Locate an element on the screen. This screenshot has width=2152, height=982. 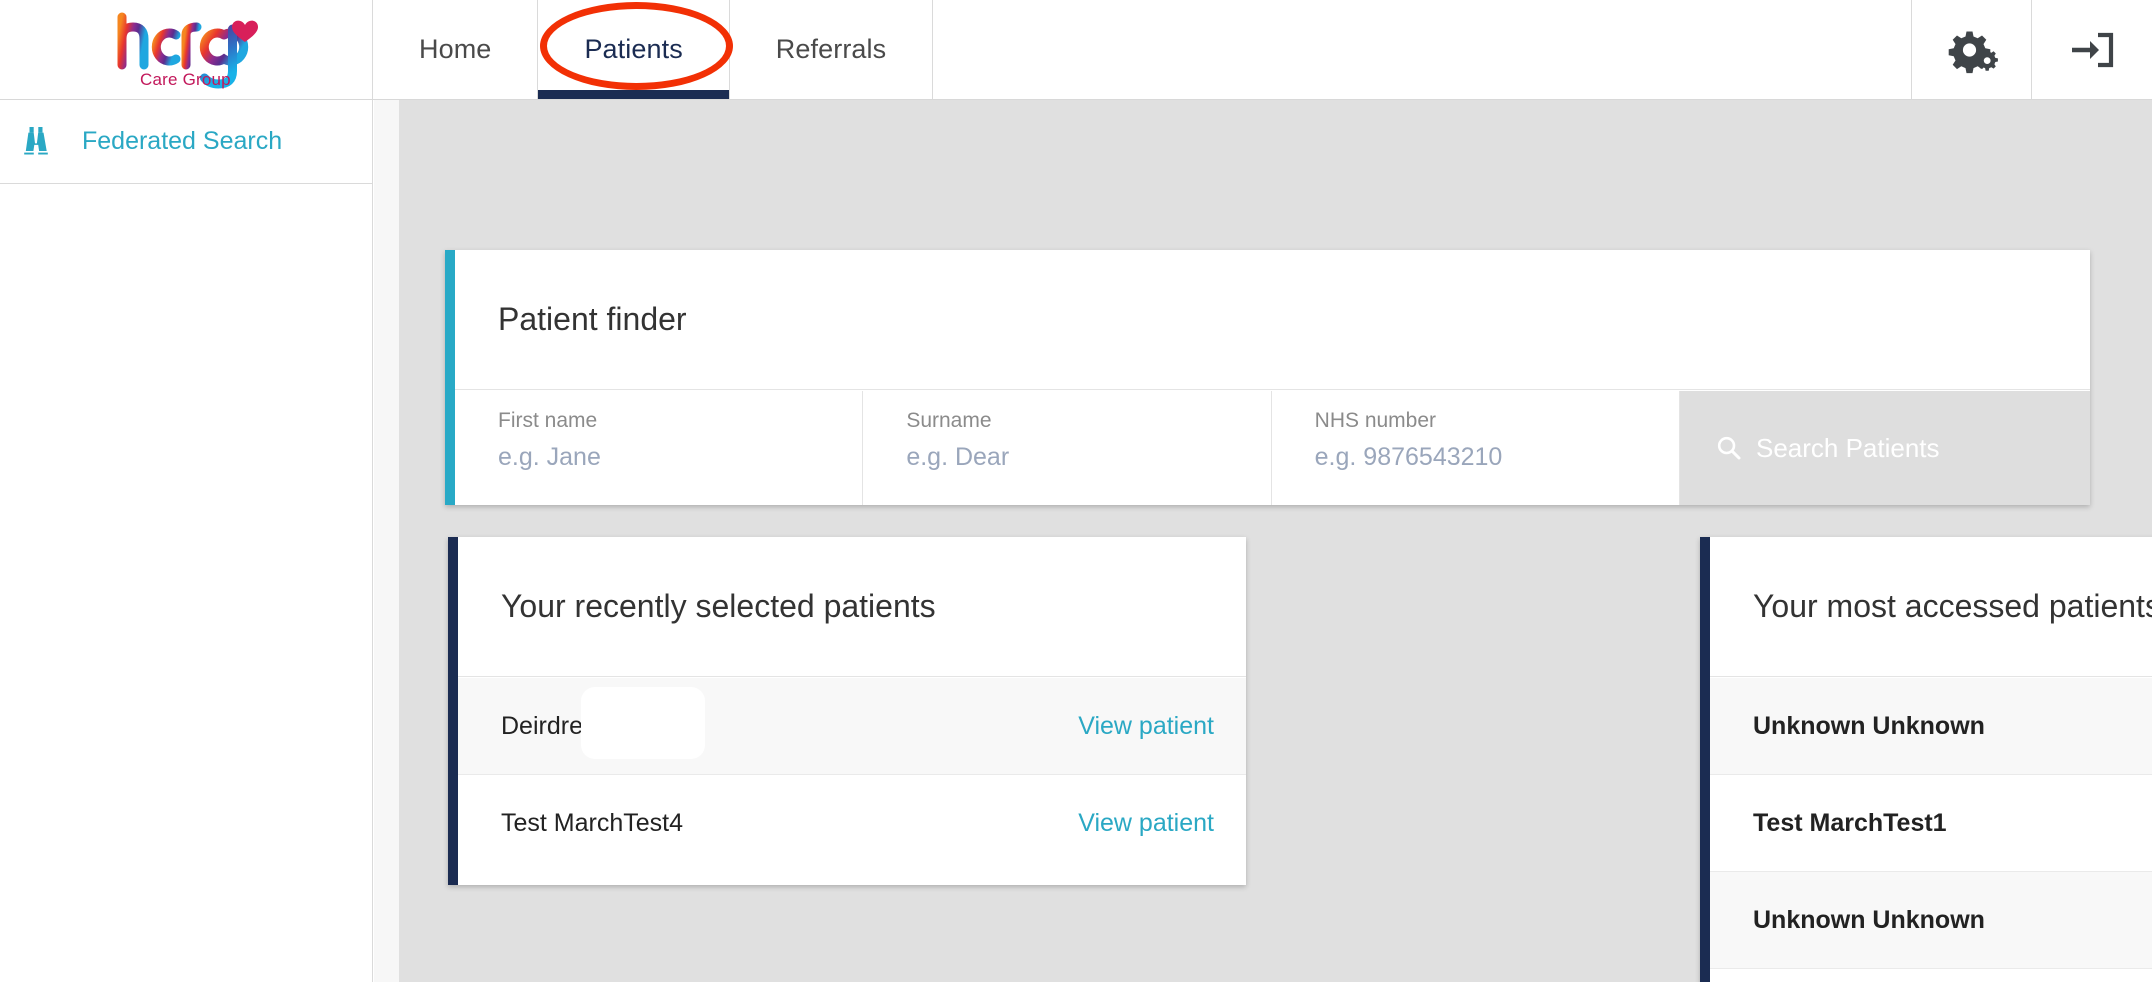
binoculars-icon is located at coordinates (36, 142).